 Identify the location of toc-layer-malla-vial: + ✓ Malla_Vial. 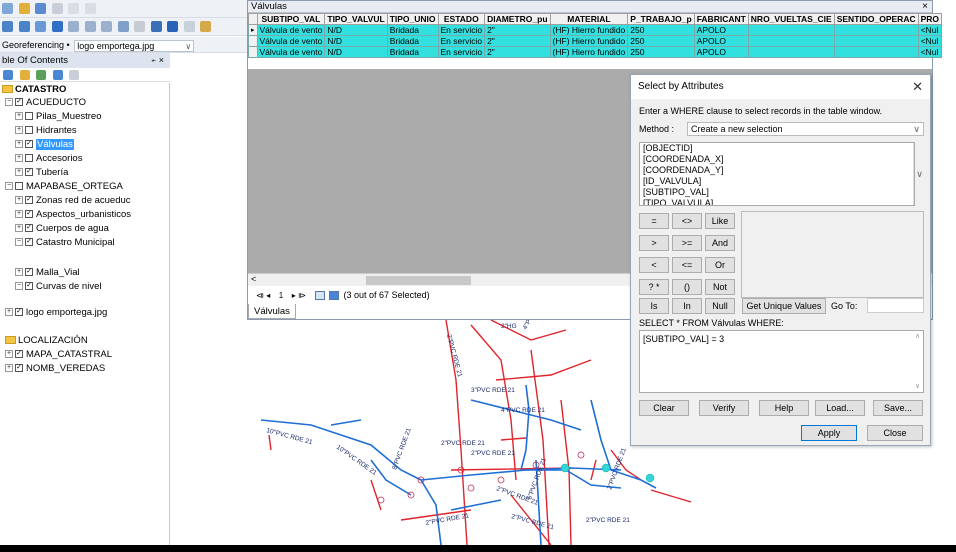
(47, 273).